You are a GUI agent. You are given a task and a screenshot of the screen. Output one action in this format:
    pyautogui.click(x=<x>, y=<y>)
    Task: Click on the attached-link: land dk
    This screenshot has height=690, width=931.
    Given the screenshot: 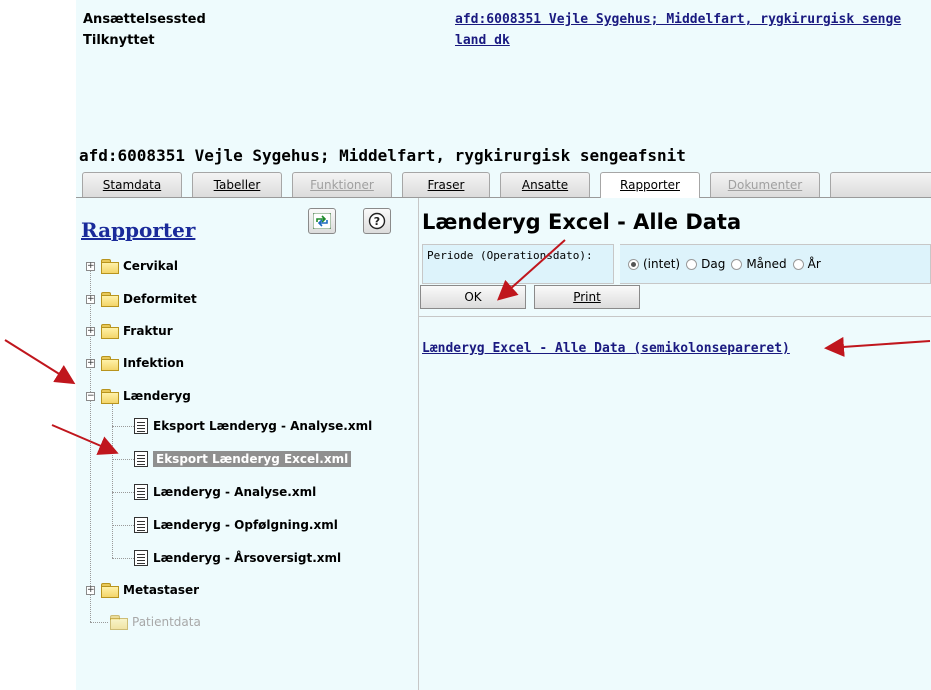 What is the action you would take?
    pyautogui.click(x=482, y=40)
    